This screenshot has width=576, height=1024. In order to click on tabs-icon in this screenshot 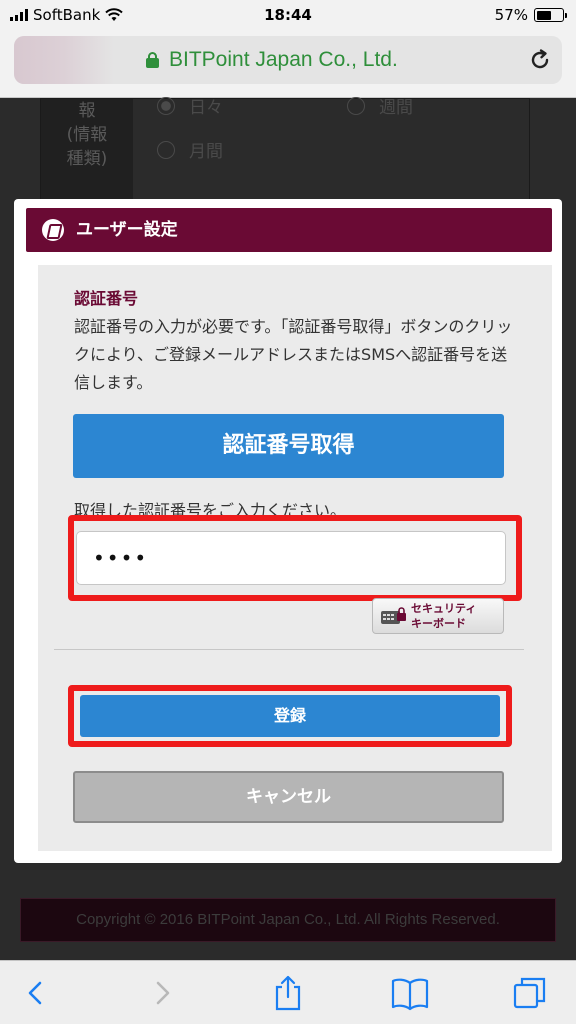, I will do `click(530, 993)`.